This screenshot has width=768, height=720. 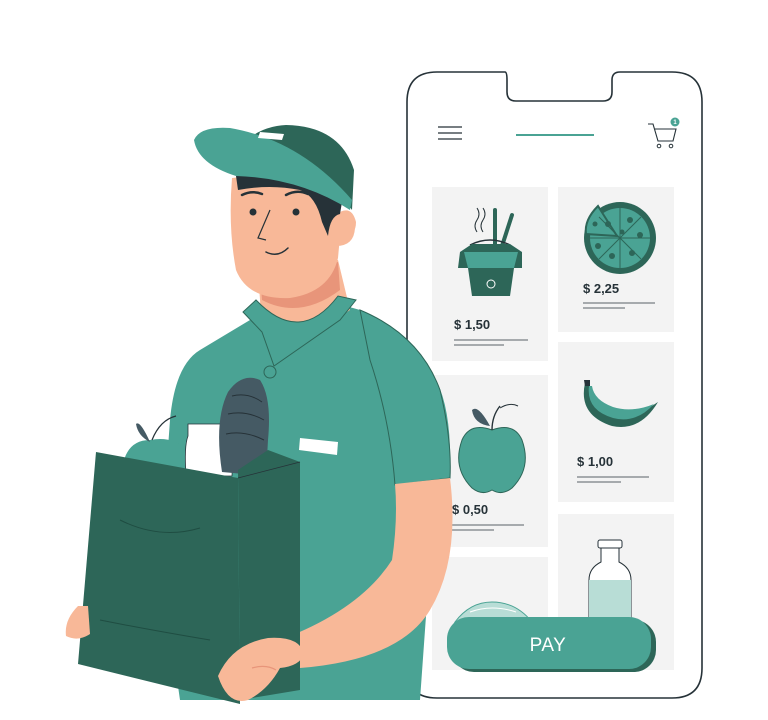 What do you see at coordinates (601, 288) in the screenshot?
I see `price-pizza: $ 2,25` at bounding box center [601, 288].